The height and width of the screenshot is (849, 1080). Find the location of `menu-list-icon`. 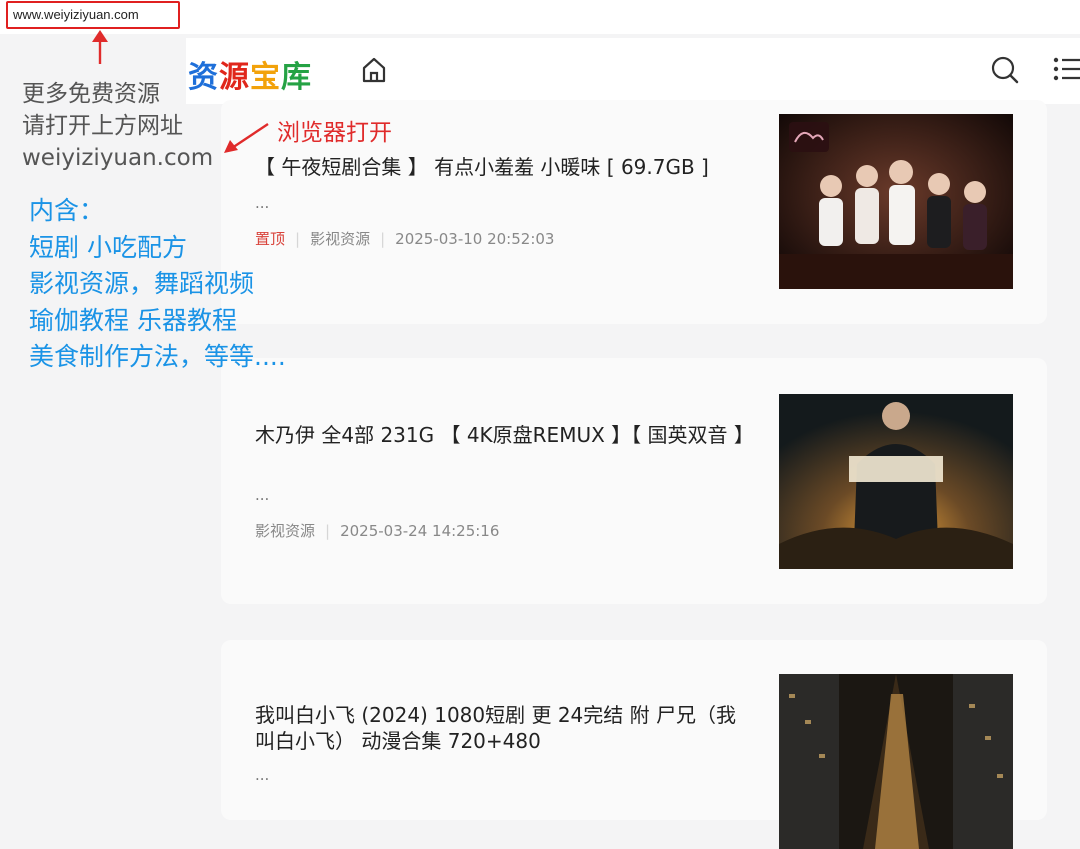

menu-list-icon is located at coordinates (1066, 69).